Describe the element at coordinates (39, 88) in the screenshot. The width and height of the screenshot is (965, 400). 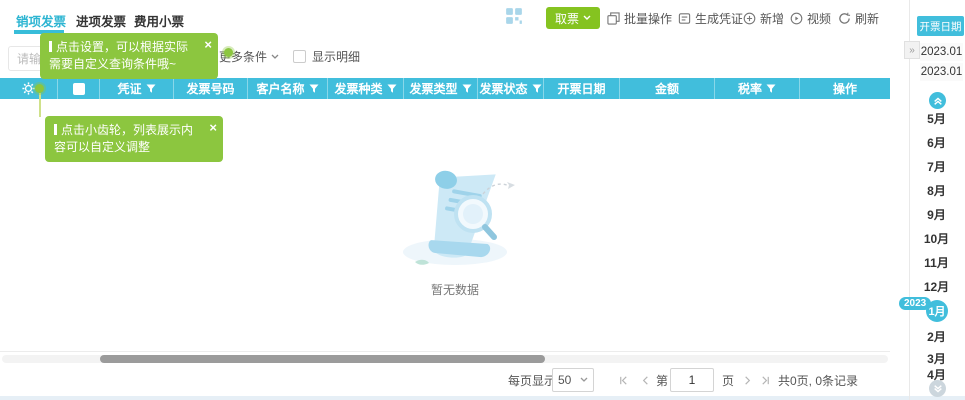
I see `gear-anchor-dot` at that location.